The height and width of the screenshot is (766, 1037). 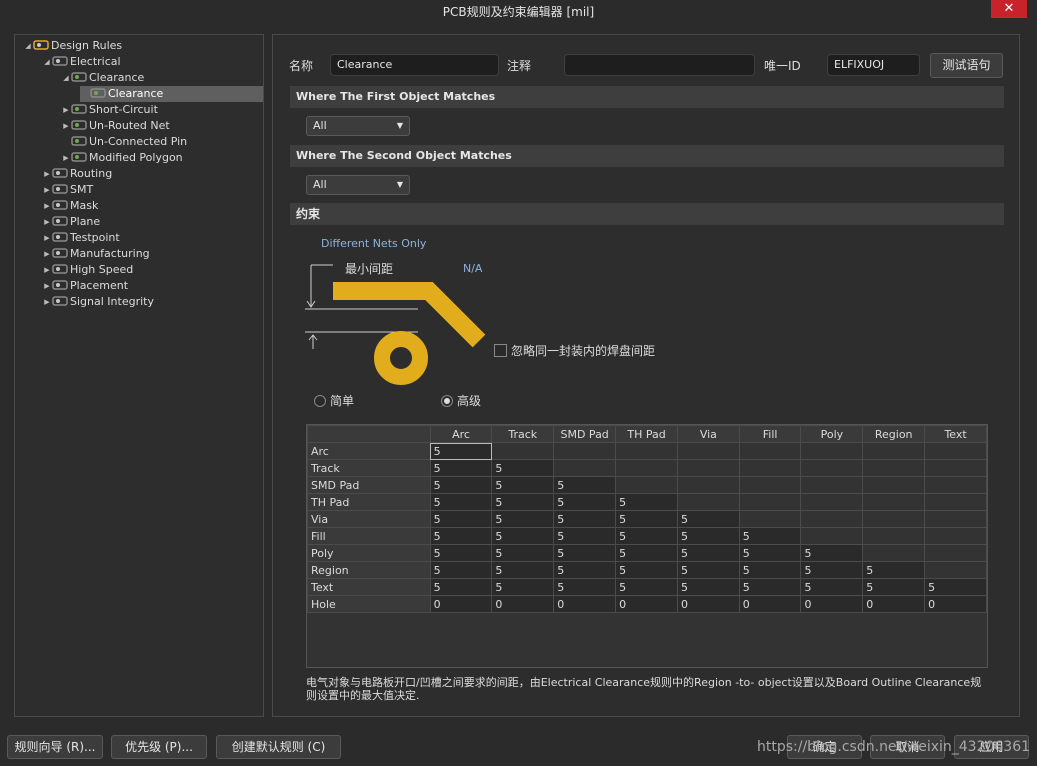 I want to click on tree-item-signal-integrity: ▶ Signal Integrity, so click(x=98, y=302).